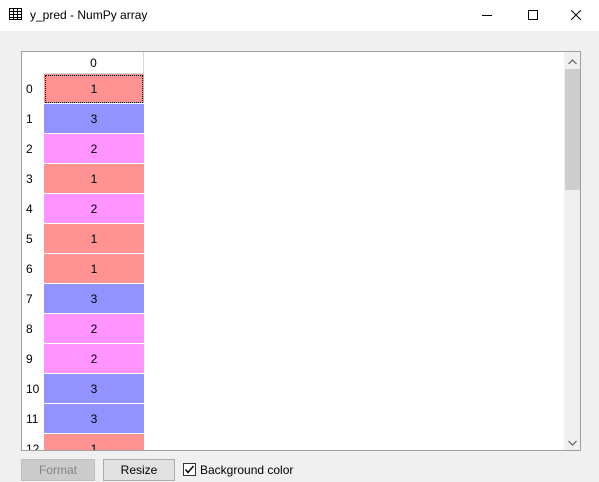  What do you see at coordinates (33, 209) in the screenshot?
I see `row-header: 4` at bounding box center [33, 209].